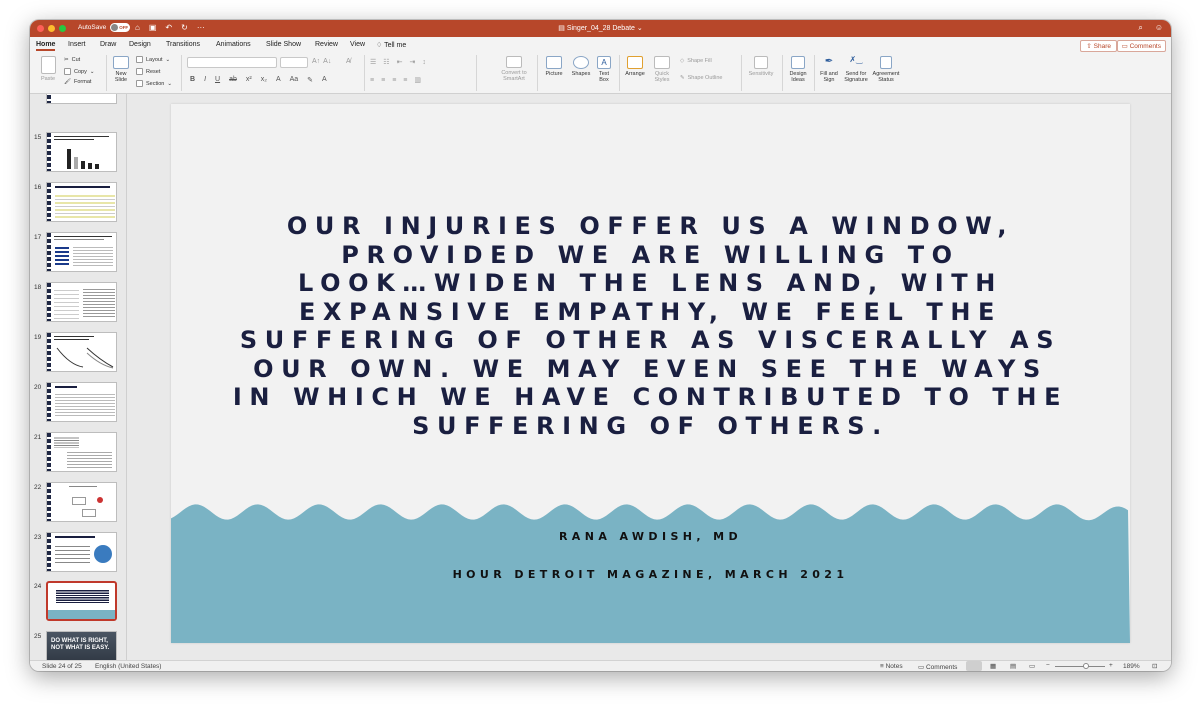 This screenshot has width=1200, height=709. What do you see at coordinates (183, 44) in the screenshot?
I see `tab-transitions: Transitions` at bounding box center [183, 44].